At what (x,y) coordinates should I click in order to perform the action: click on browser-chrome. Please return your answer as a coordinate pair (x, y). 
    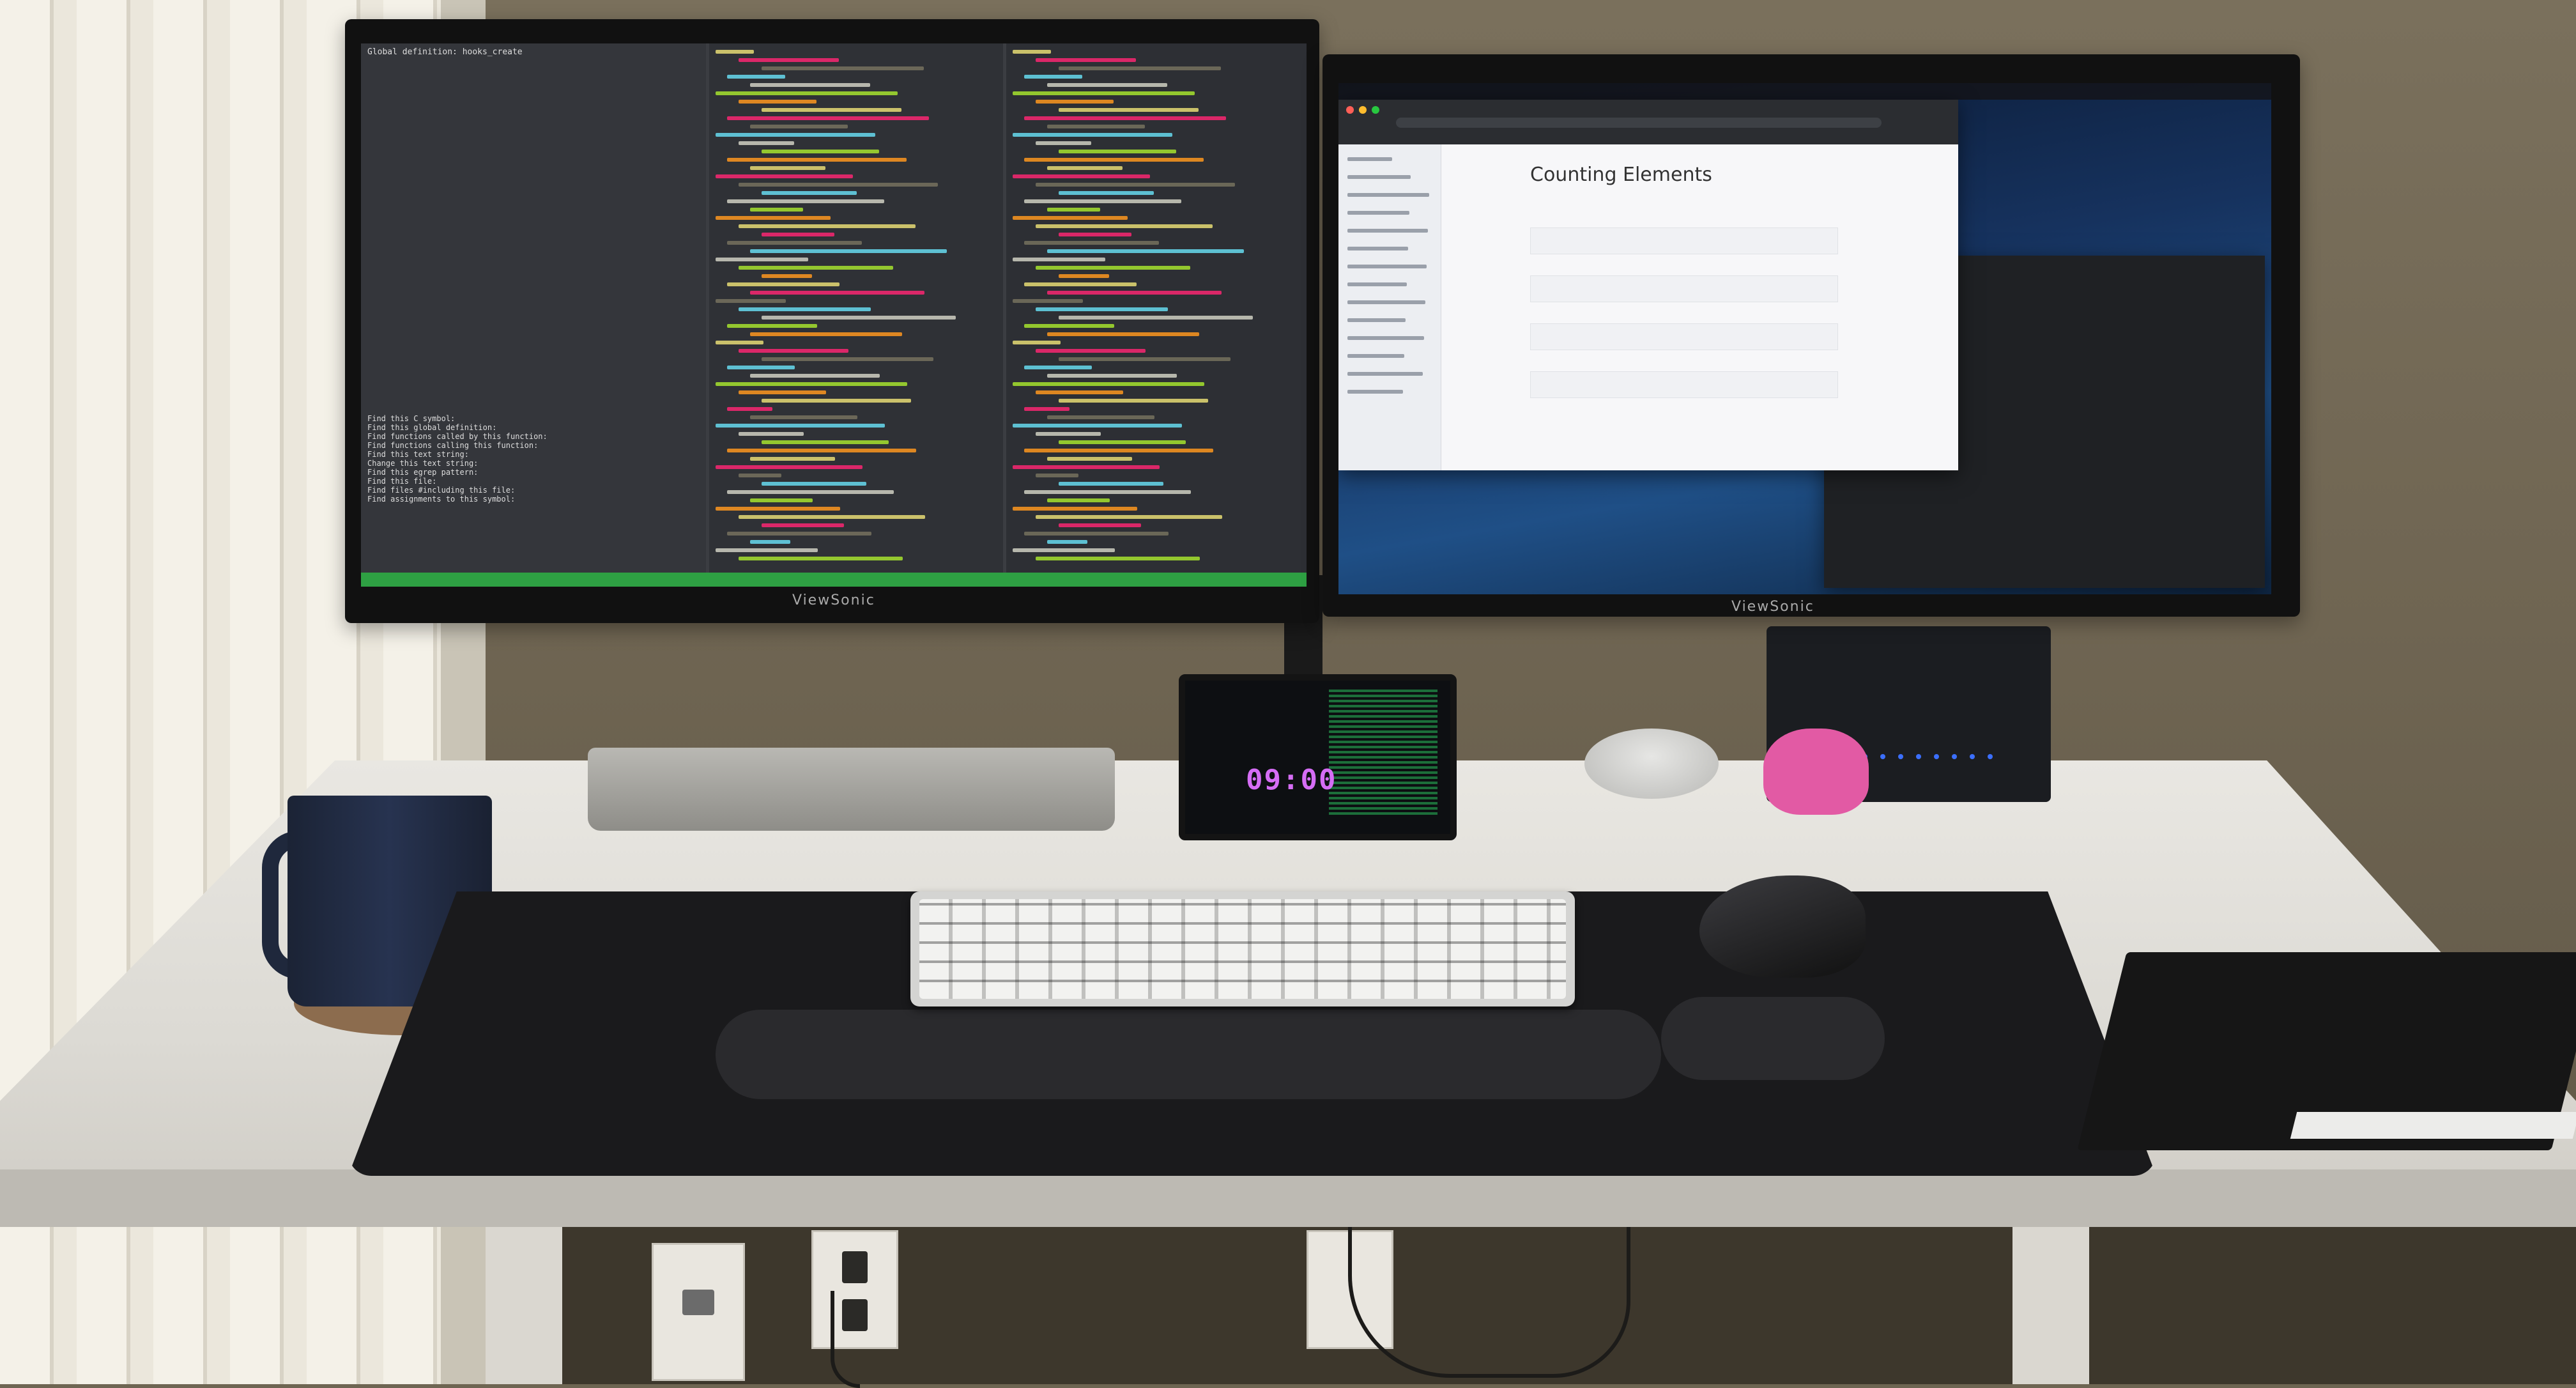
    Looking at the image, I should click on (1648, 122).